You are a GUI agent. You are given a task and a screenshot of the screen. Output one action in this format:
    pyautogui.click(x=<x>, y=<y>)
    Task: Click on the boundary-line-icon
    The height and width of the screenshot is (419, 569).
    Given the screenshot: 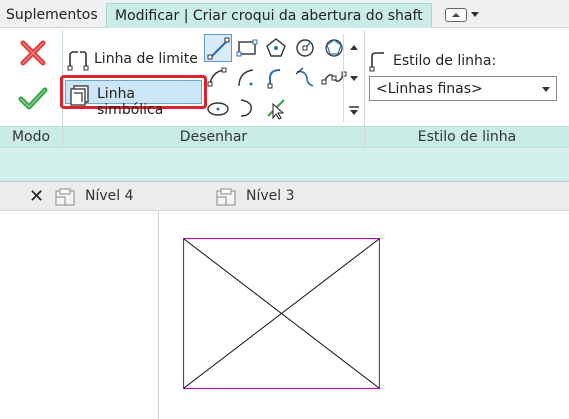 What is the action you would take?
    pyautogui.click(x=78, y=61)
    